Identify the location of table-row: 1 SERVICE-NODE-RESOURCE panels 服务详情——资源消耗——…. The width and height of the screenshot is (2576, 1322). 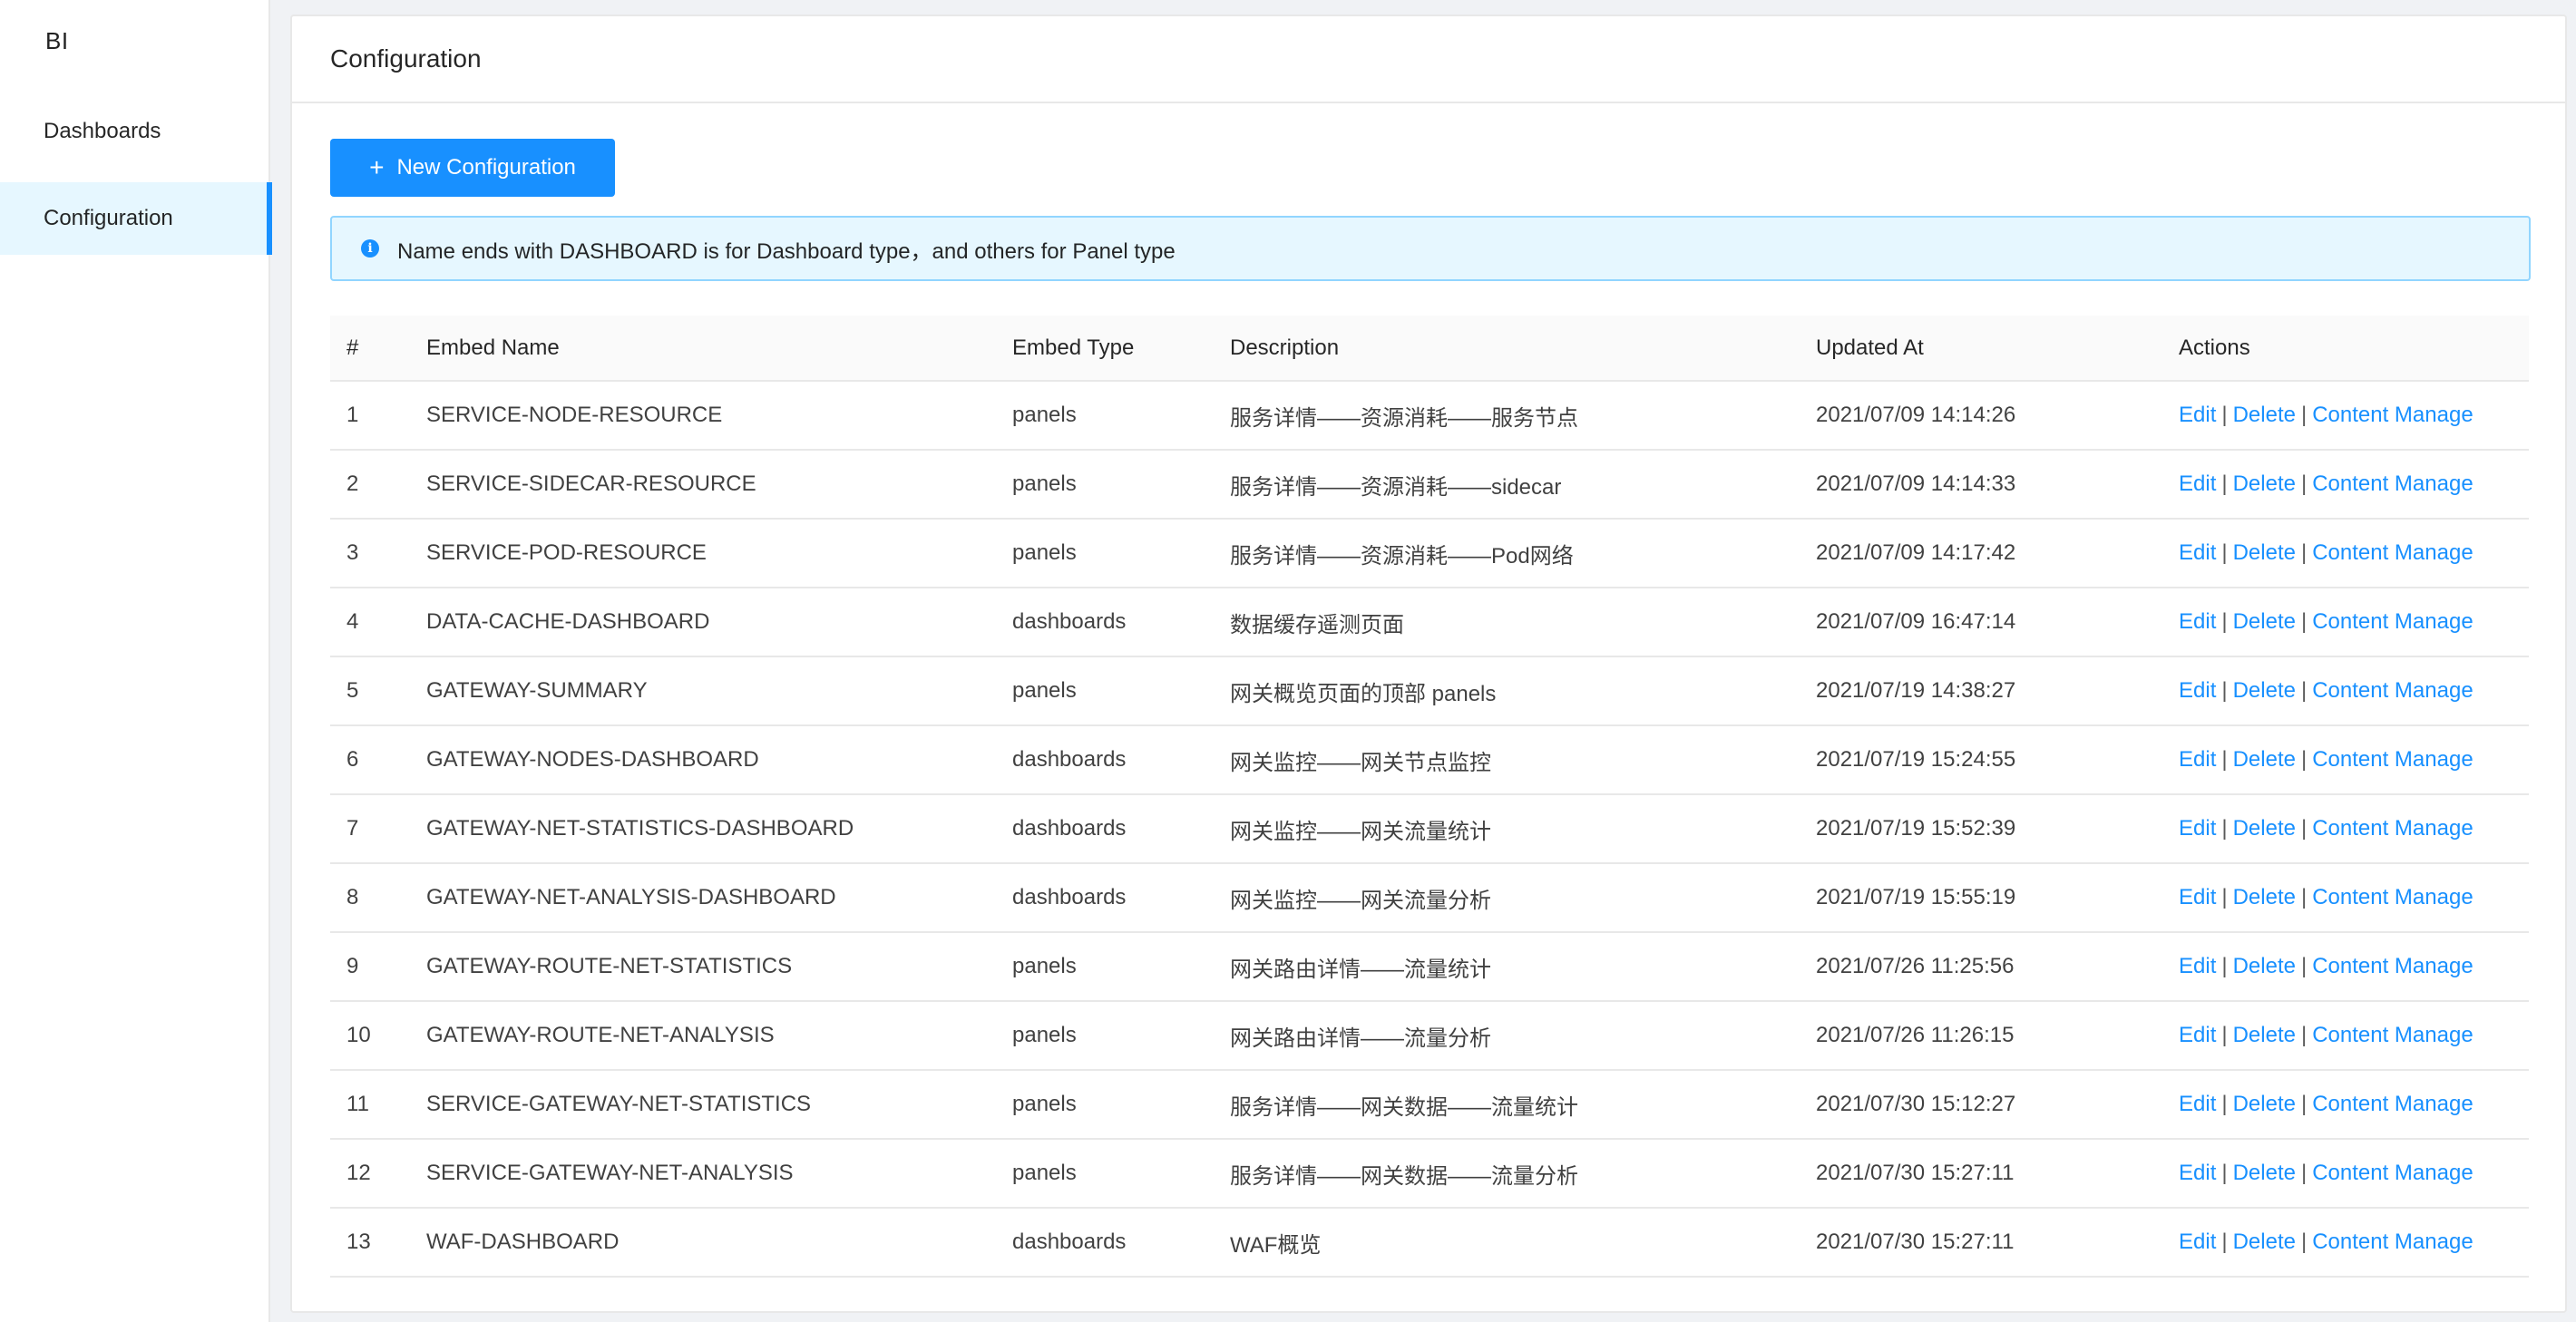
(1429, 416).